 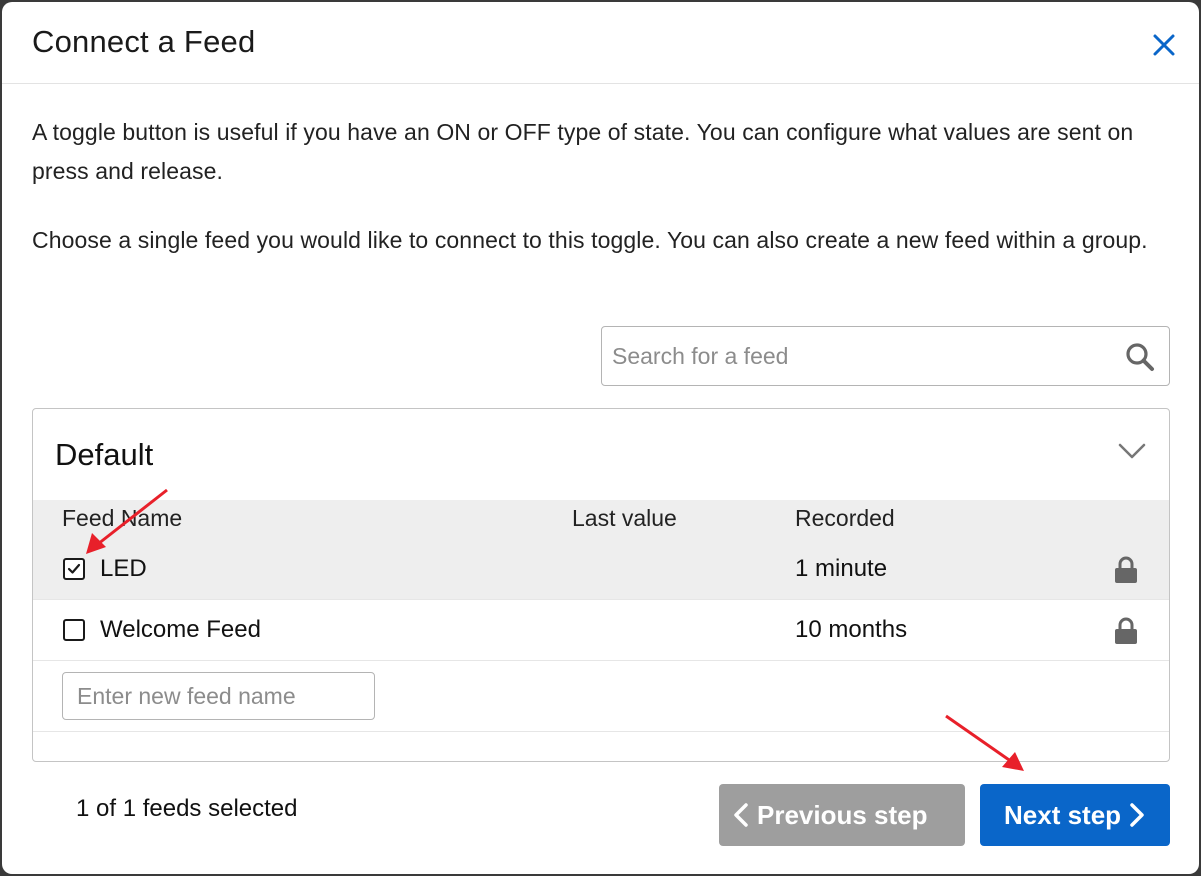 What do you see at coordinates (851, 629) in the screenshot?
I see `feed-recorded: 10 months` at bounding box center [851, 629].